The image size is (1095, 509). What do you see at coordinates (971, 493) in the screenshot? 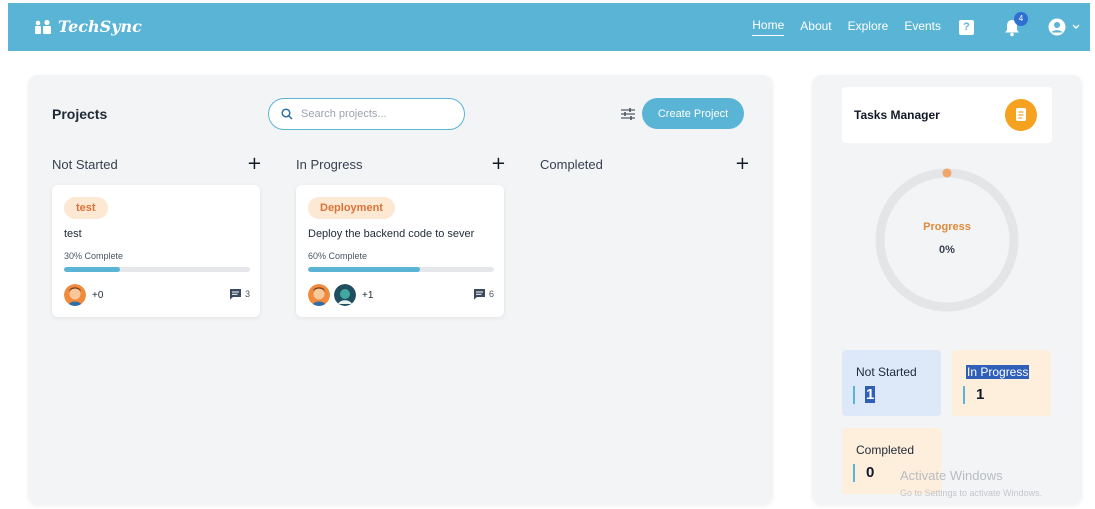
I see `activate-windows-subtext: Go to Settings to activate Windows.` at bounding box center [971, 493].